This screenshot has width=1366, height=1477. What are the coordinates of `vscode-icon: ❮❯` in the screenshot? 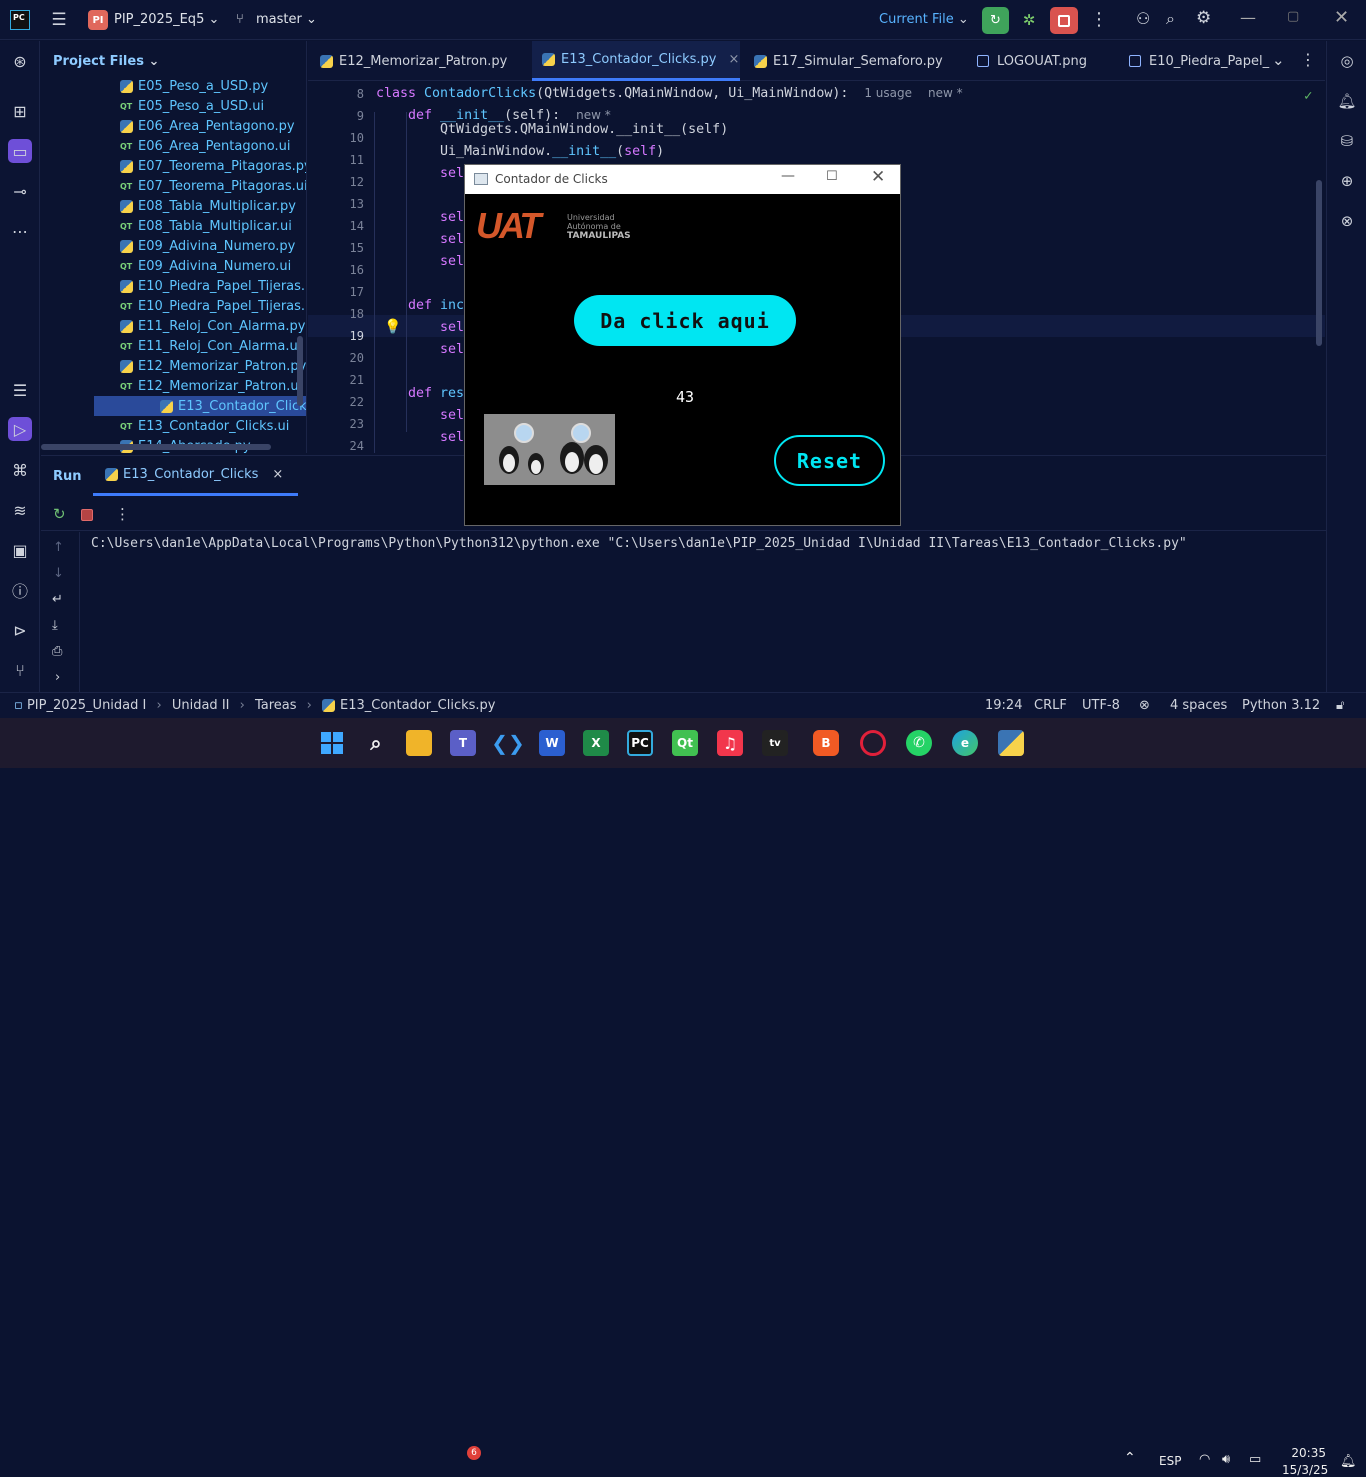 It's located at (508, 743).